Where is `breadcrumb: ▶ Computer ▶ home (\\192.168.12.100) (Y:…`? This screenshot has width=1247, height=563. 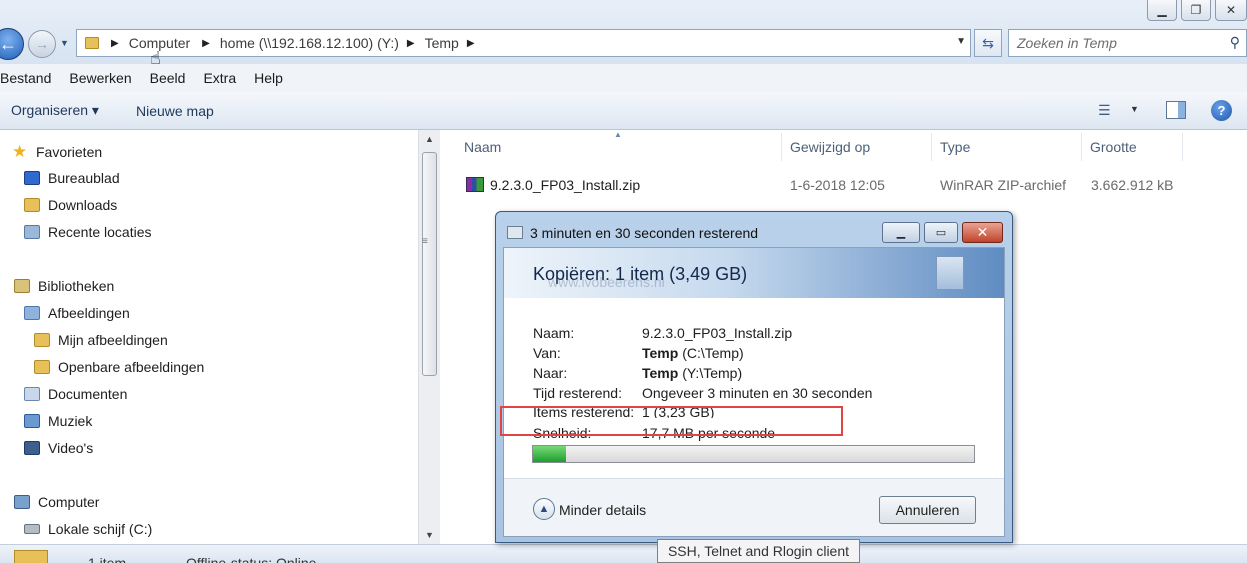 breadcrumb: ▶ Computer ▶ home (\\192.168.12.100) (Y:… is located at coordinates (296, 43).